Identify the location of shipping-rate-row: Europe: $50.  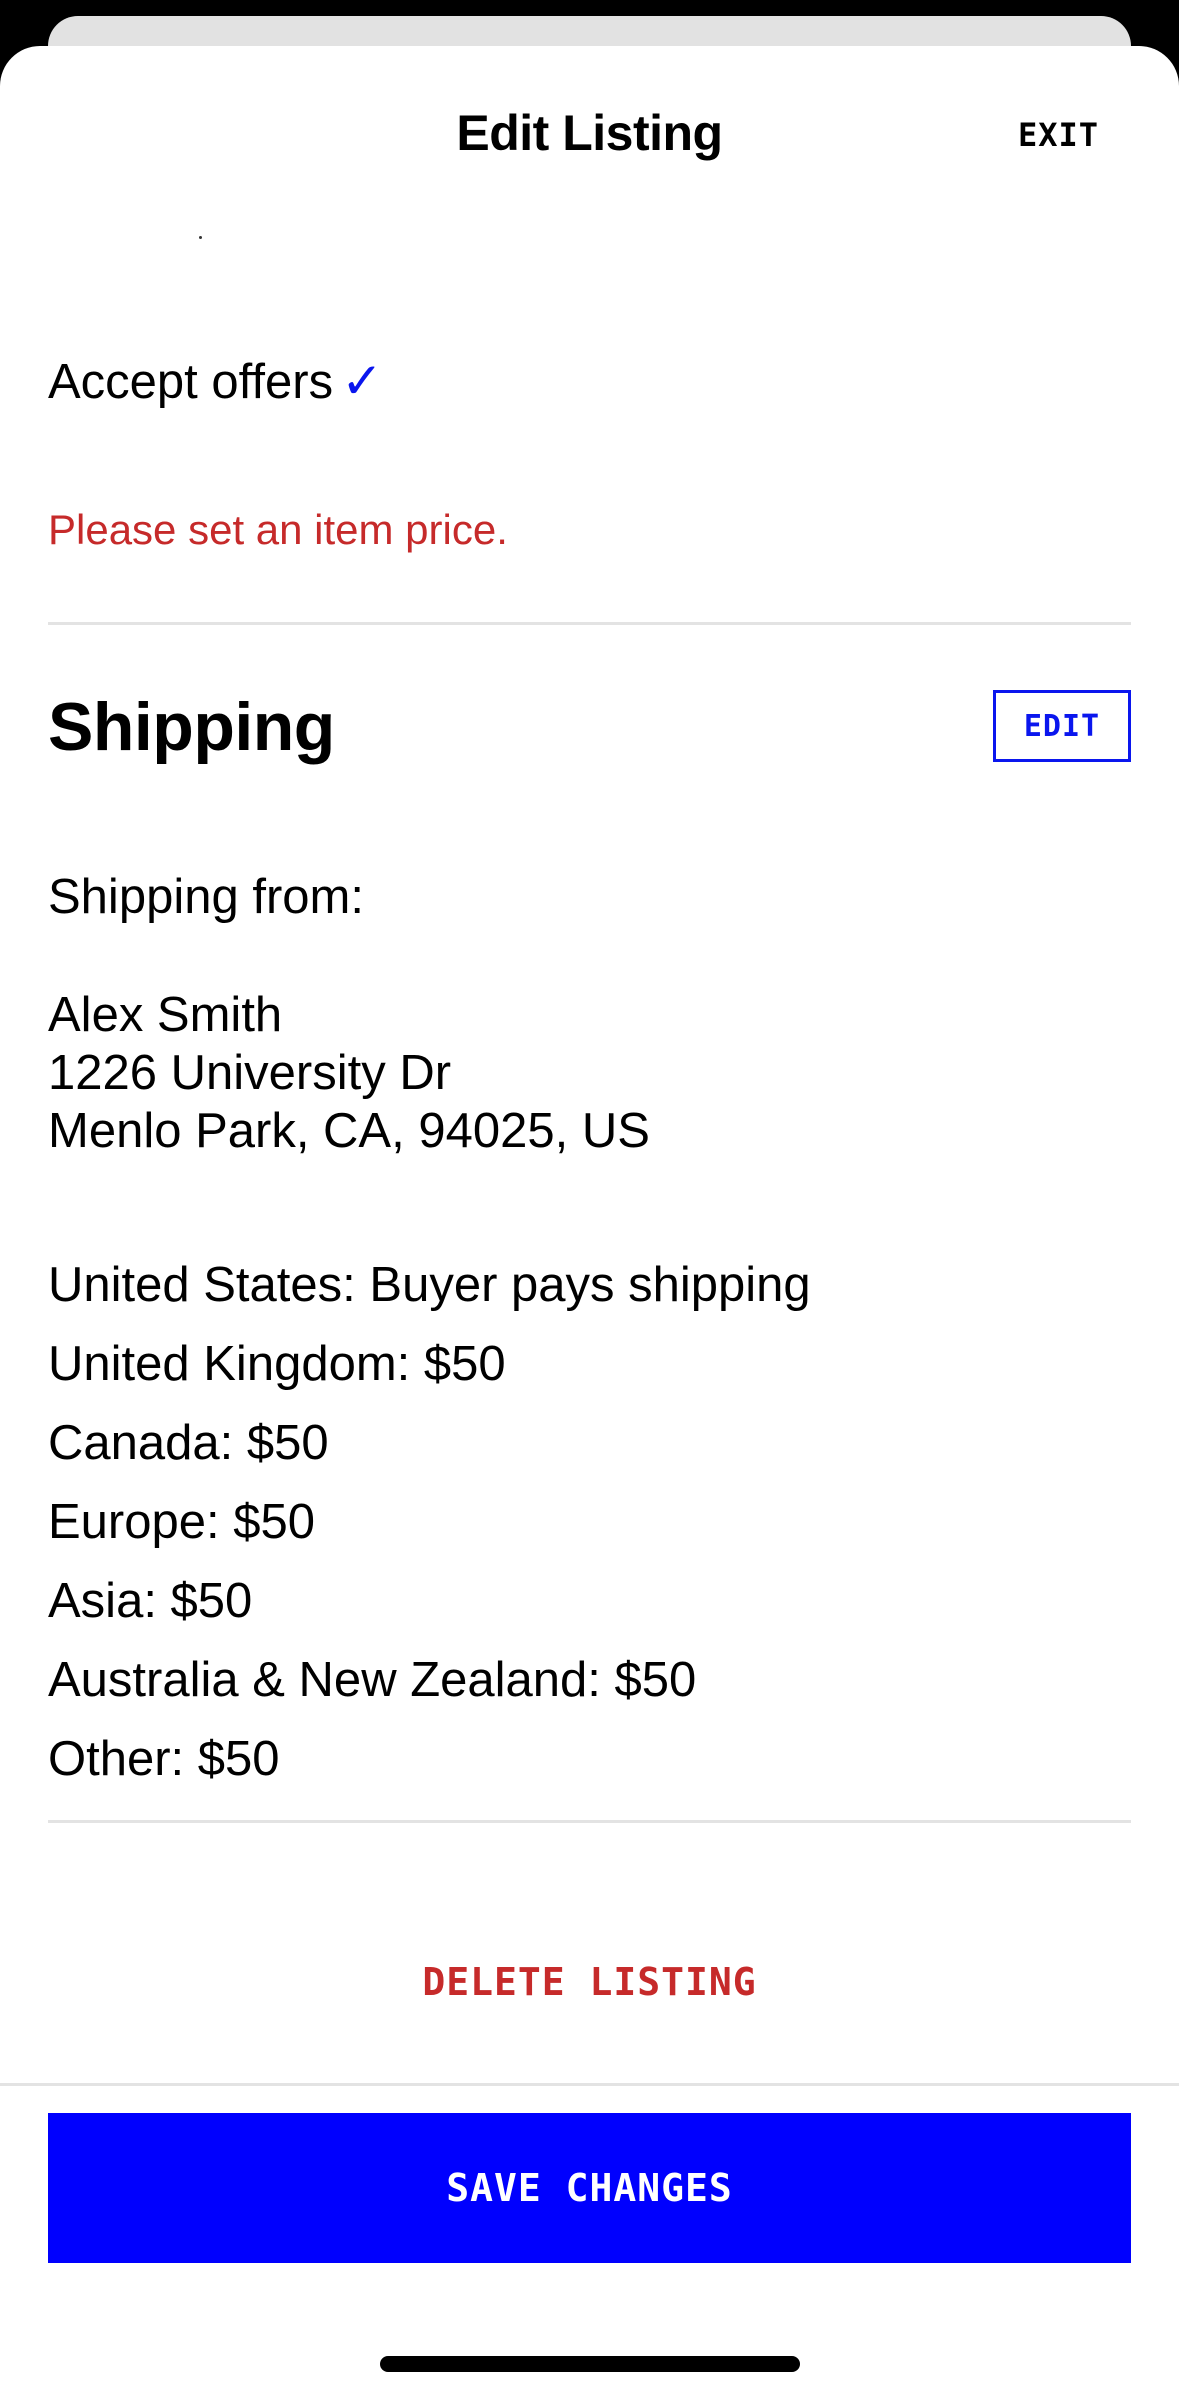
(181, 1522).